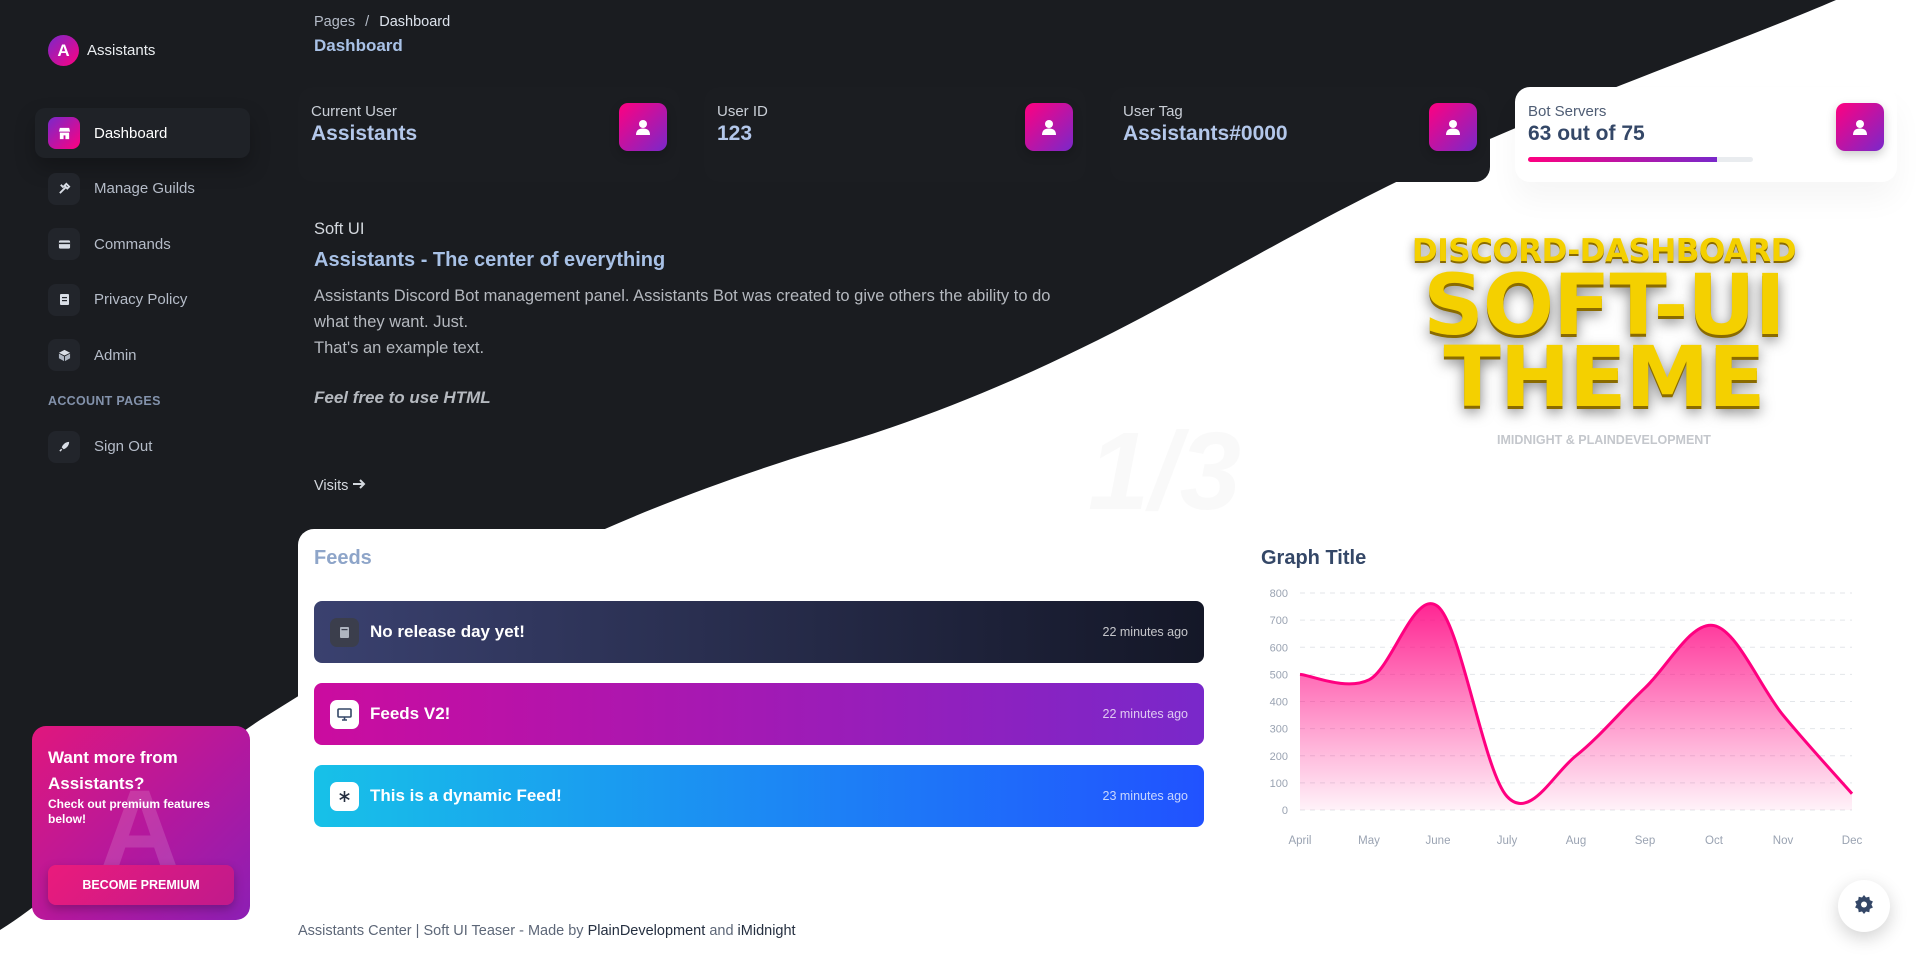  I want to click on gear-icon, so click(1864, 906).